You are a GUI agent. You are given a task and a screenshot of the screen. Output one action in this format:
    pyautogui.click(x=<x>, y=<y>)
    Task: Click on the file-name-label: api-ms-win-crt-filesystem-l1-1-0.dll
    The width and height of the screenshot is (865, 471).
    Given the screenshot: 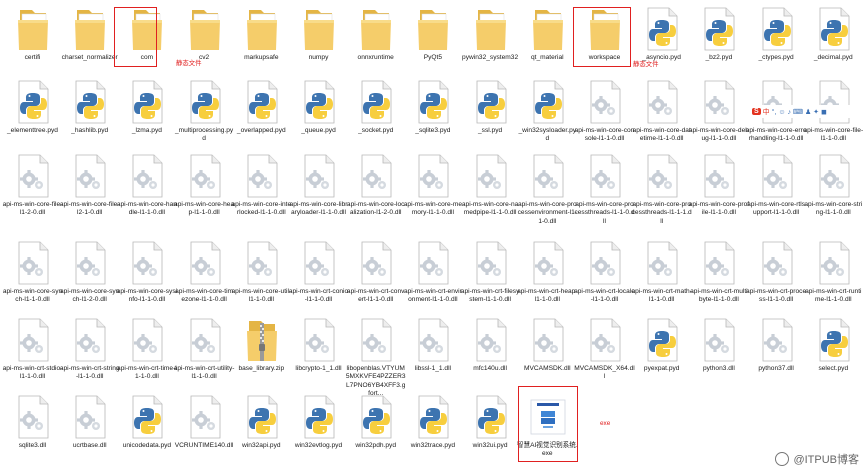 What is the action you would take?
    pyautogui.click(x=490, y=296)
    